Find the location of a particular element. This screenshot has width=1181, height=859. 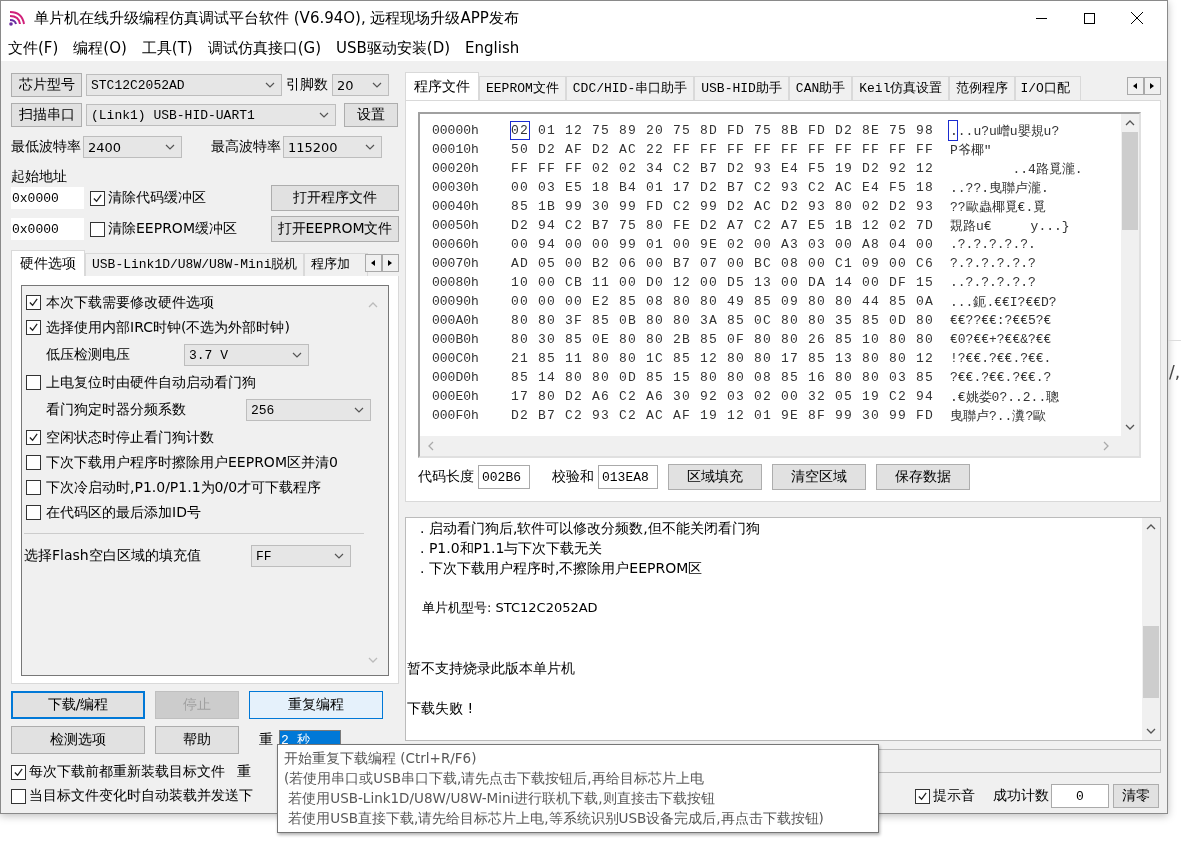

hex-bytes: 00 94 00 00 99 01 00 9E 02 00 A3 03 00 A8 04 00 is located at coordinates (723, 244).